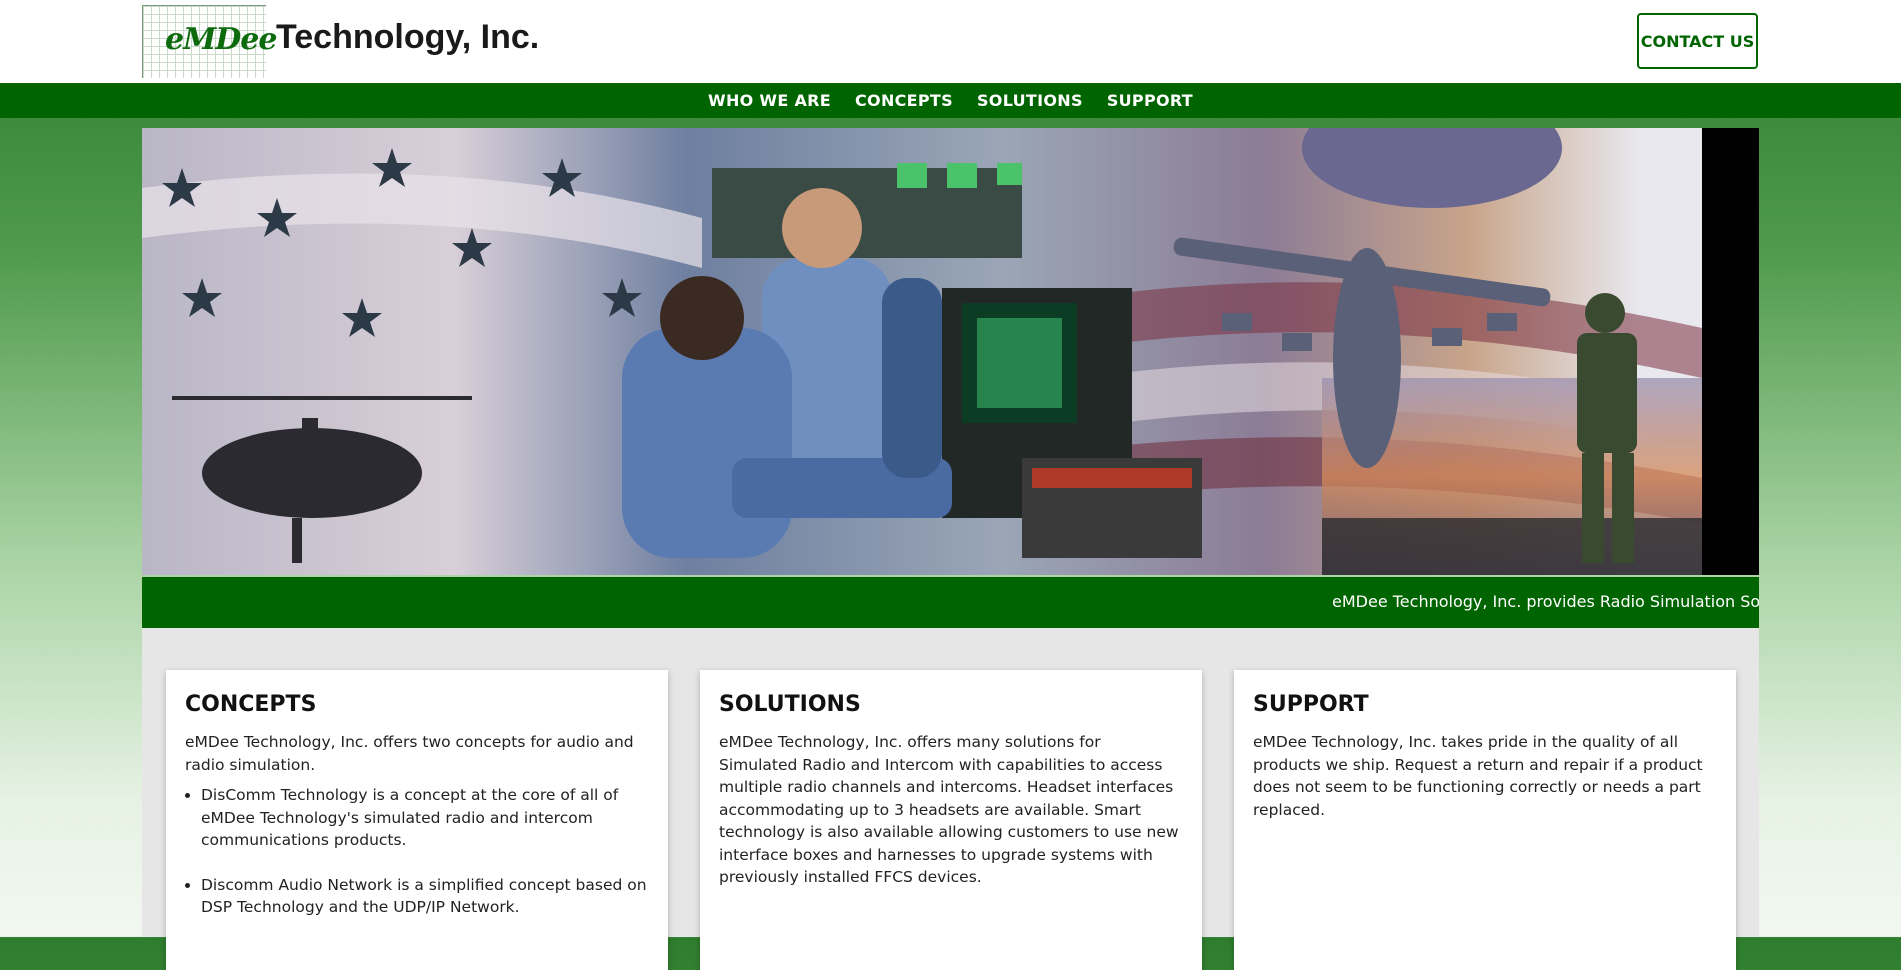 This screenshot has width=1901, height=970. Describe the element at coordinates (251, 704) in the screenshot. I see `concepts-heading: CONCEPTS` at that location.